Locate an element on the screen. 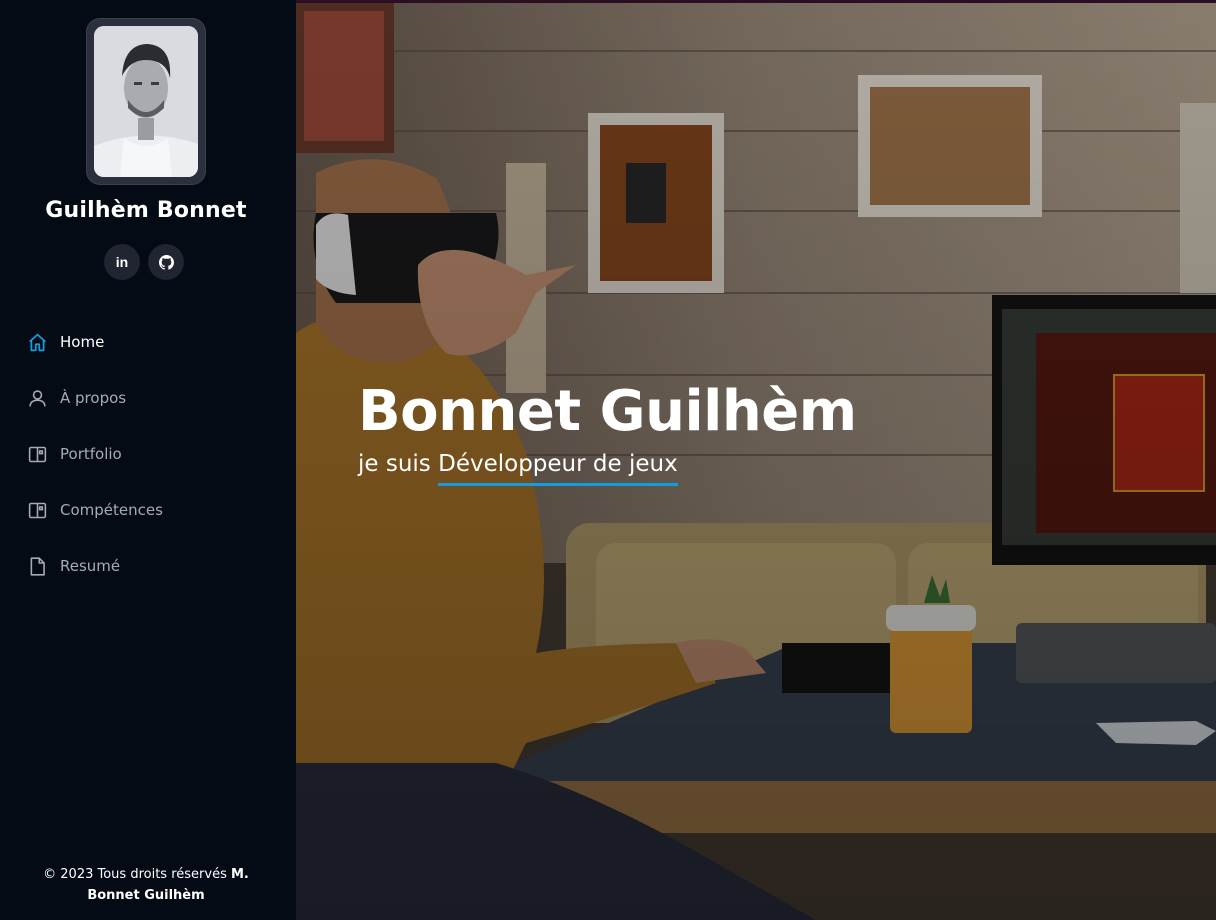 Image resolution: width=1216 pixels, height=920 pixels. nav-item-label: Compétences is located at coordinates (111, 510).